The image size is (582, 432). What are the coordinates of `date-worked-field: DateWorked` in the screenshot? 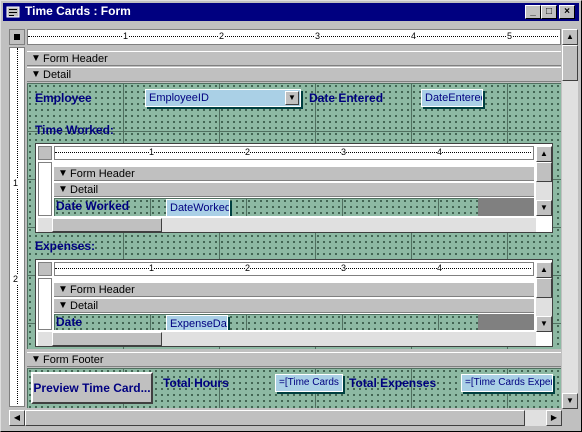 It's located at (198, 207).